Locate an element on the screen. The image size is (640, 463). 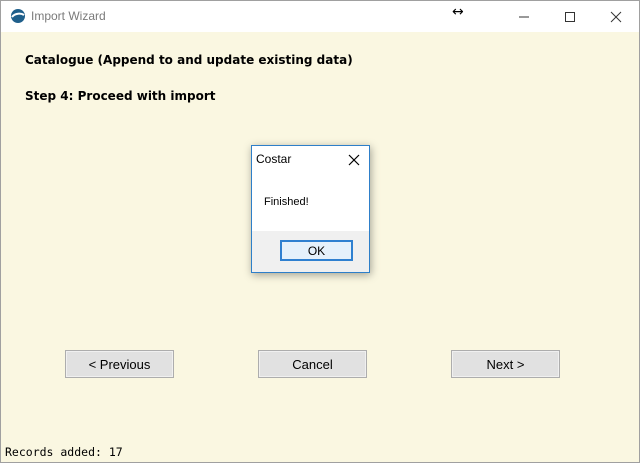
wizard-step-label: Step 4: Proceed with import is located at coordinates (120, 96).